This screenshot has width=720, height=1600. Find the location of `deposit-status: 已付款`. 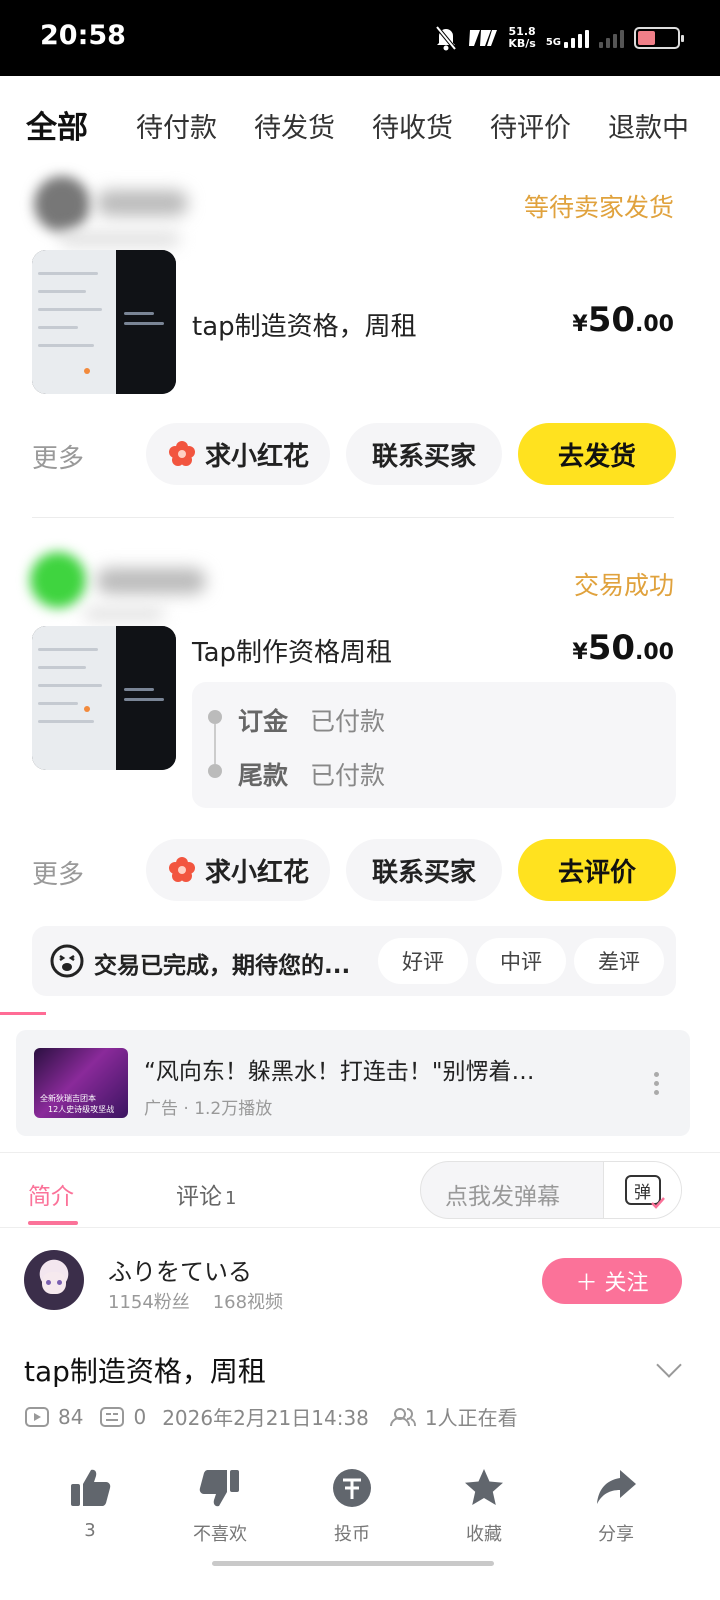

deposit-status: 已付款 is located at coordinates (348, 721).